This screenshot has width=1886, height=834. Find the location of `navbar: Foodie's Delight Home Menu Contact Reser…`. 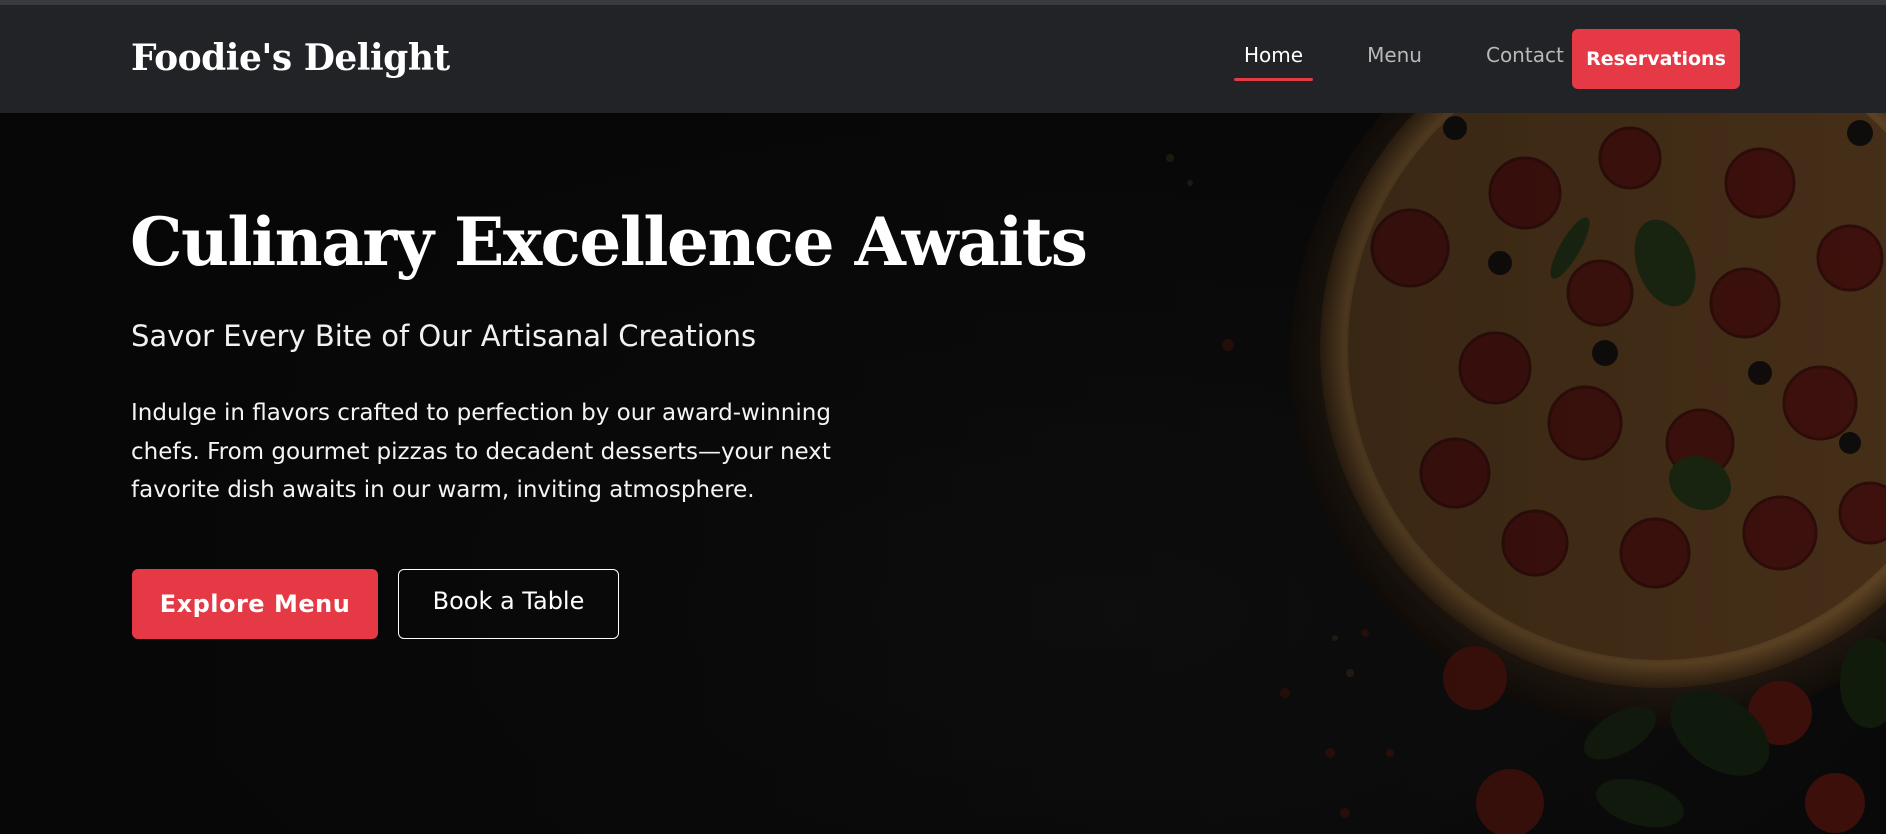

navbar: Foodie's Delight Home Menu Contact Reser… is located at coordinates (943, 59).